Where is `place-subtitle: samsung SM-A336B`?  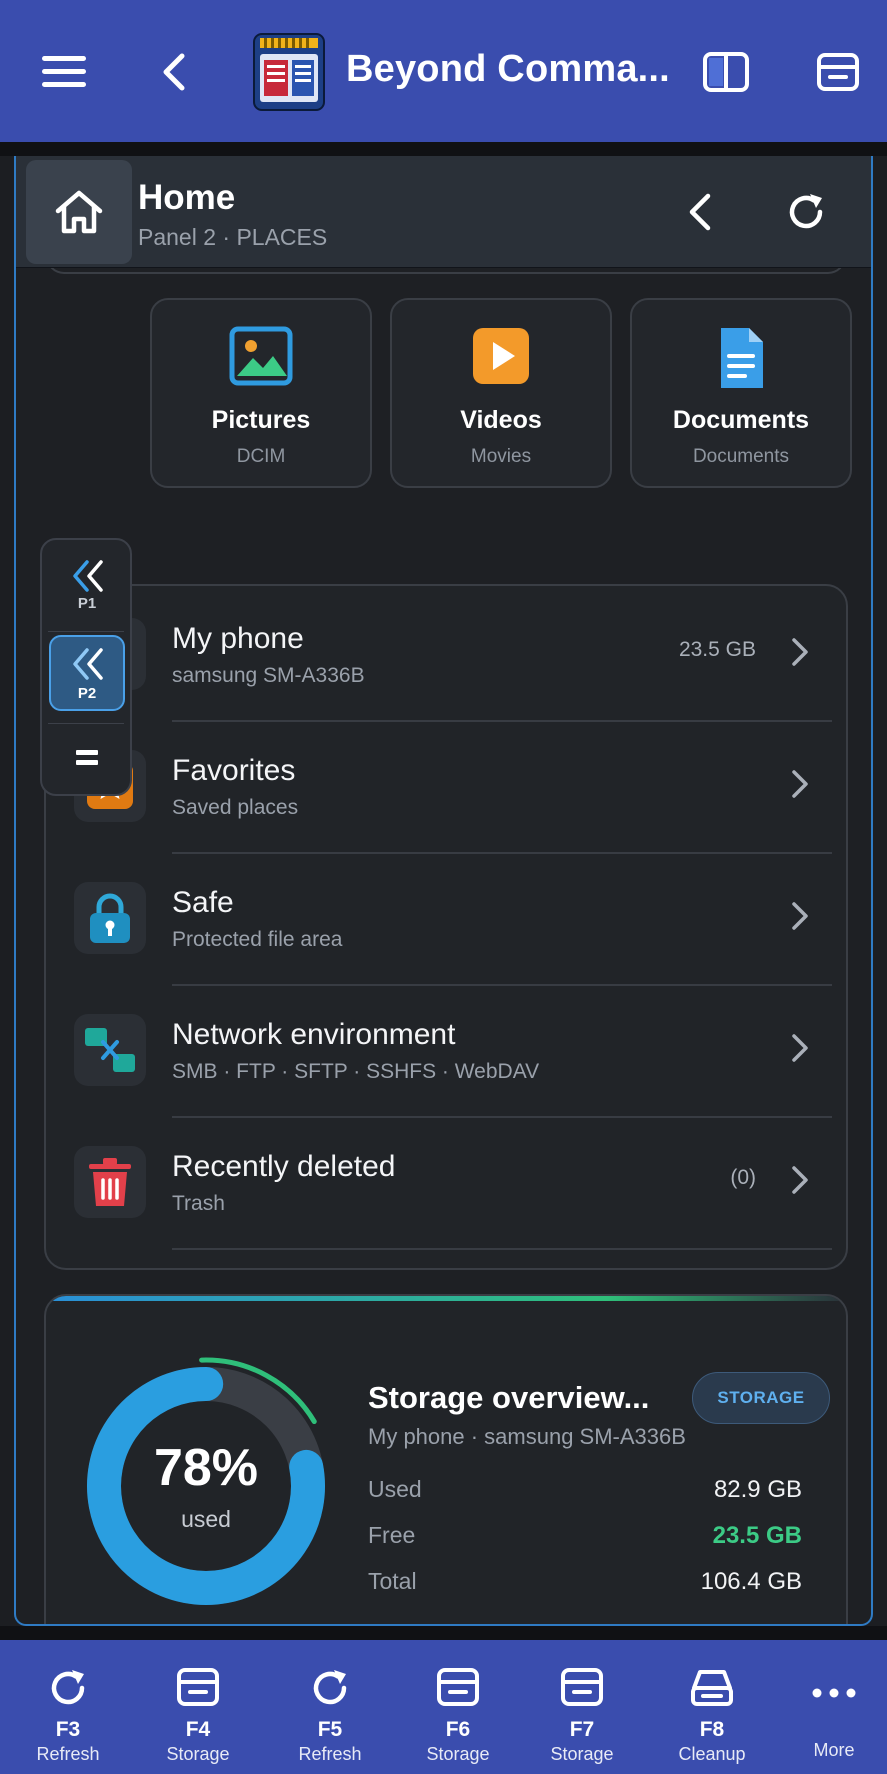 place-subtitle: samsung SM-A336B is located at coordinates (268, 675).